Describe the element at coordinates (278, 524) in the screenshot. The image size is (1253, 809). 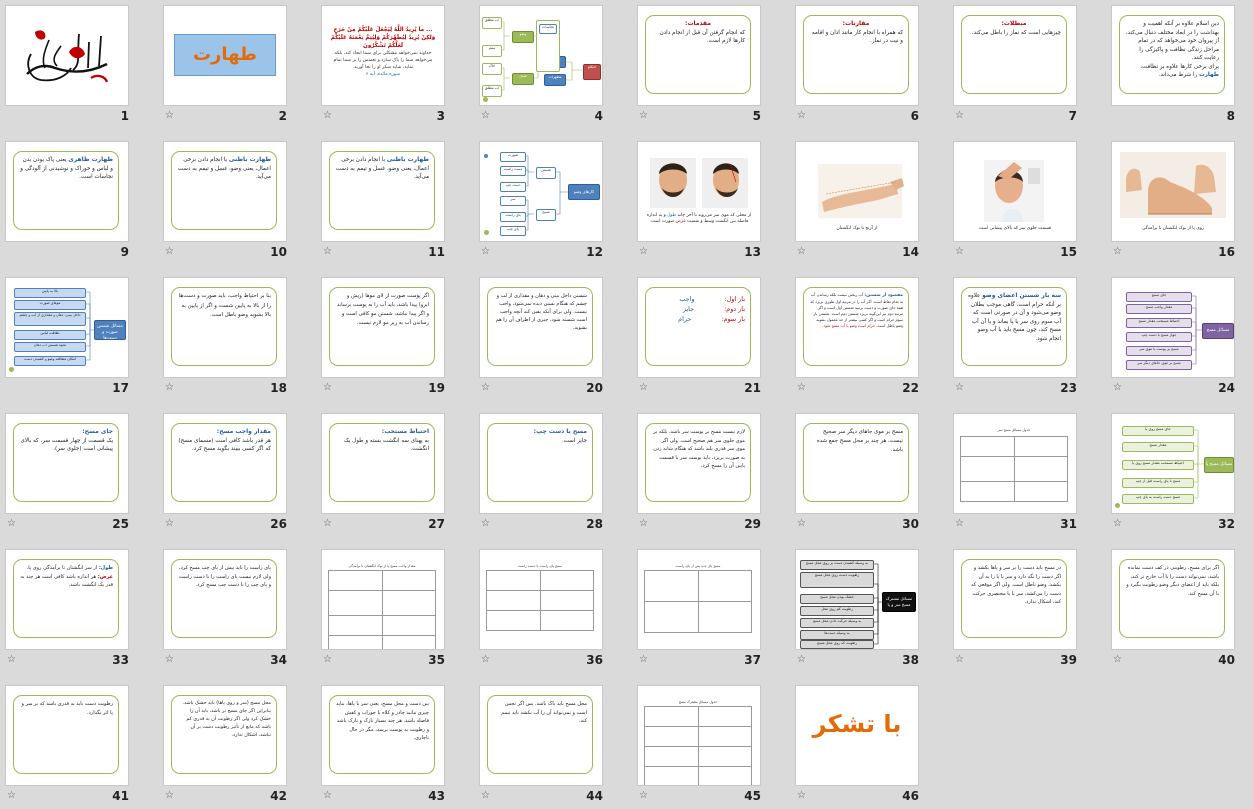
I see `slide-number: 26` at that location.